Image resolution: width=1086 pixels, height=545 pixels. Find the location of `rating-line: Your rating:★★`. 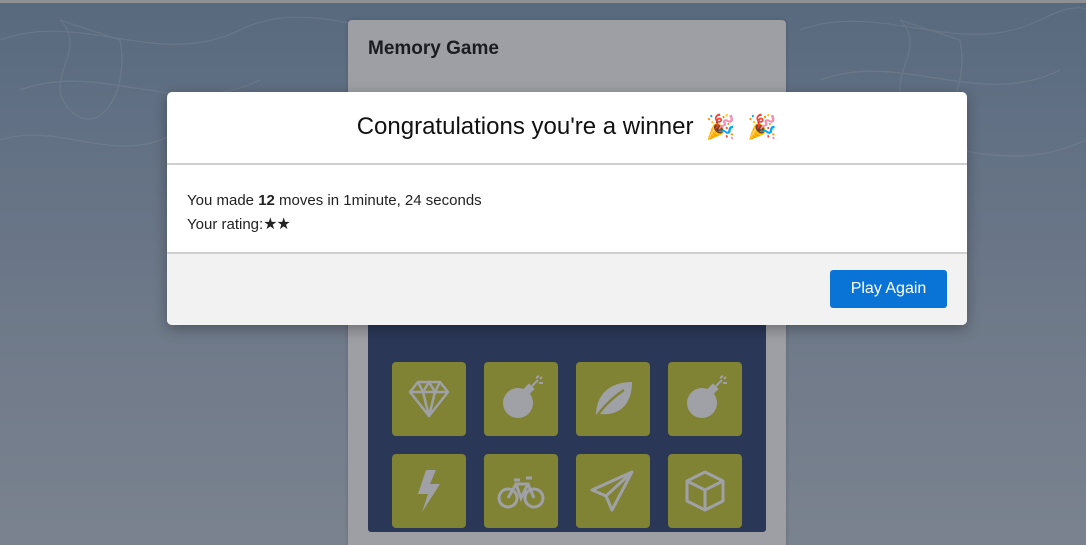

rating-line: Your rating:★★ is located at coordinates (567, 225).